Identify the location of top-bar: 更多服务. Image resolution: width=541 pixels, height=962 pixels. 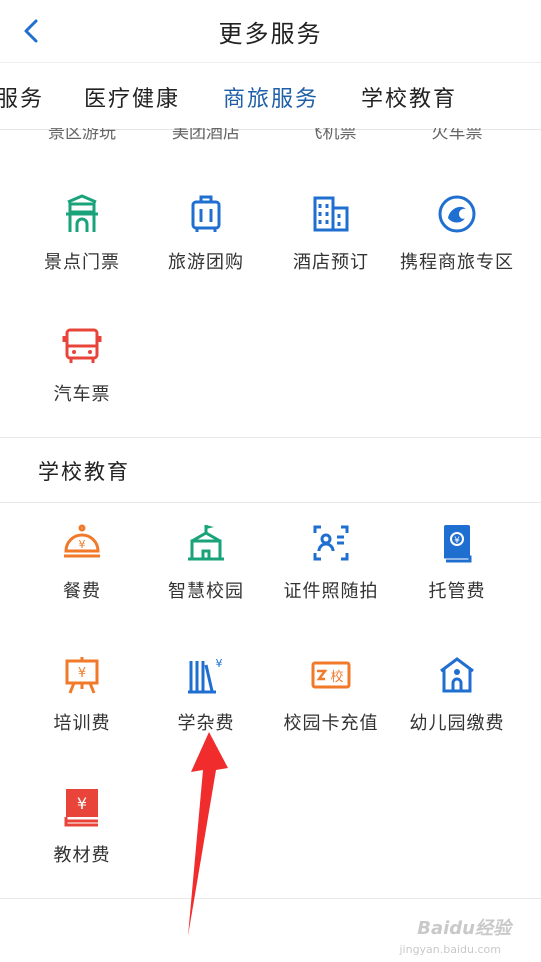
(270, 31).